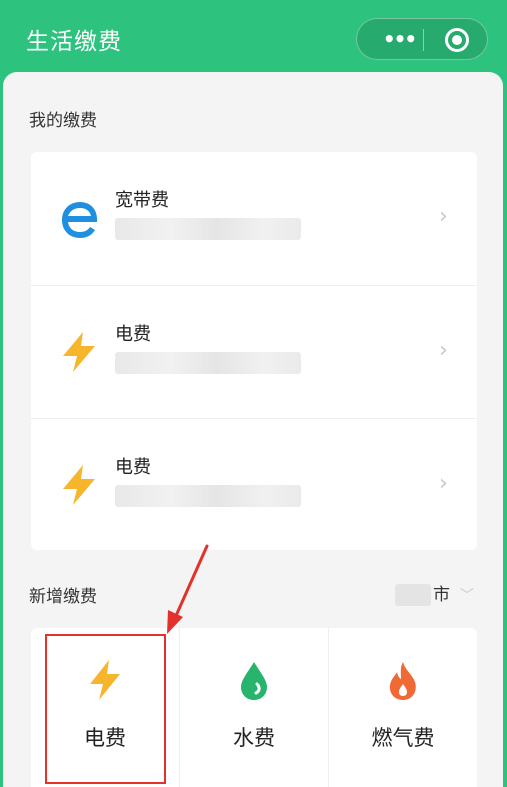 Image resolution: width=507 pixels, height=787 pixels. I want to click on capsule-divider, so click(423, 40).